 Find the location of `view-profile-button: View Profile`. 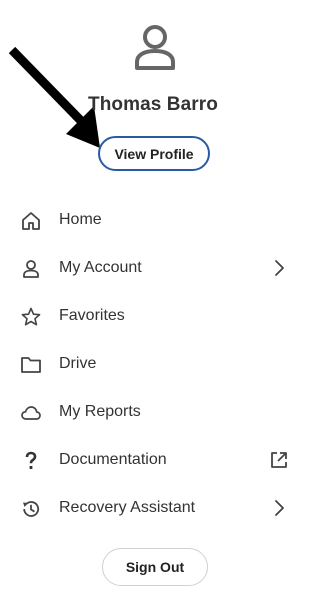

view-profile-button: View Profile is located at coordinates (154, 153).